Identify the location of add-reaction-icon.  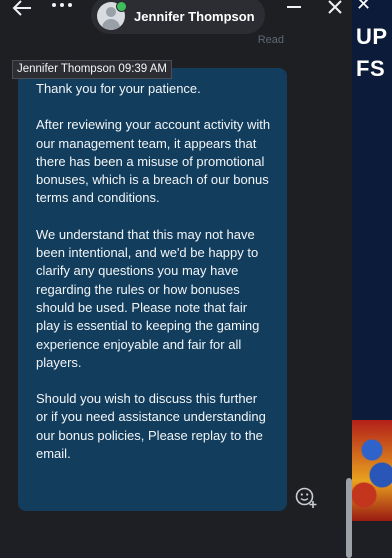
(306, 497).